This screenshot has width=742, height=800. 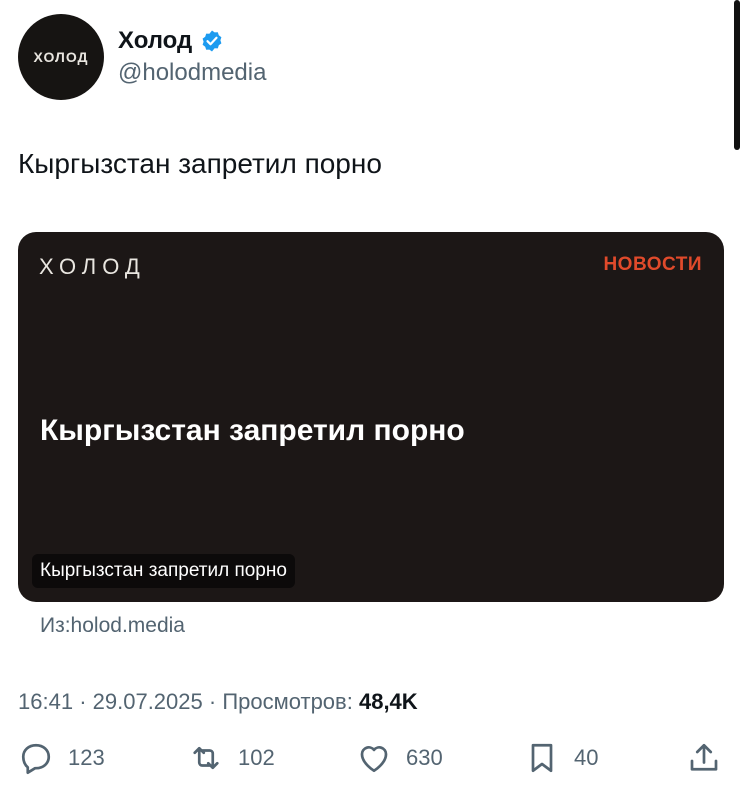 I want to click on card-rubric: НОВОСТИ, so click(x=652, y=264).